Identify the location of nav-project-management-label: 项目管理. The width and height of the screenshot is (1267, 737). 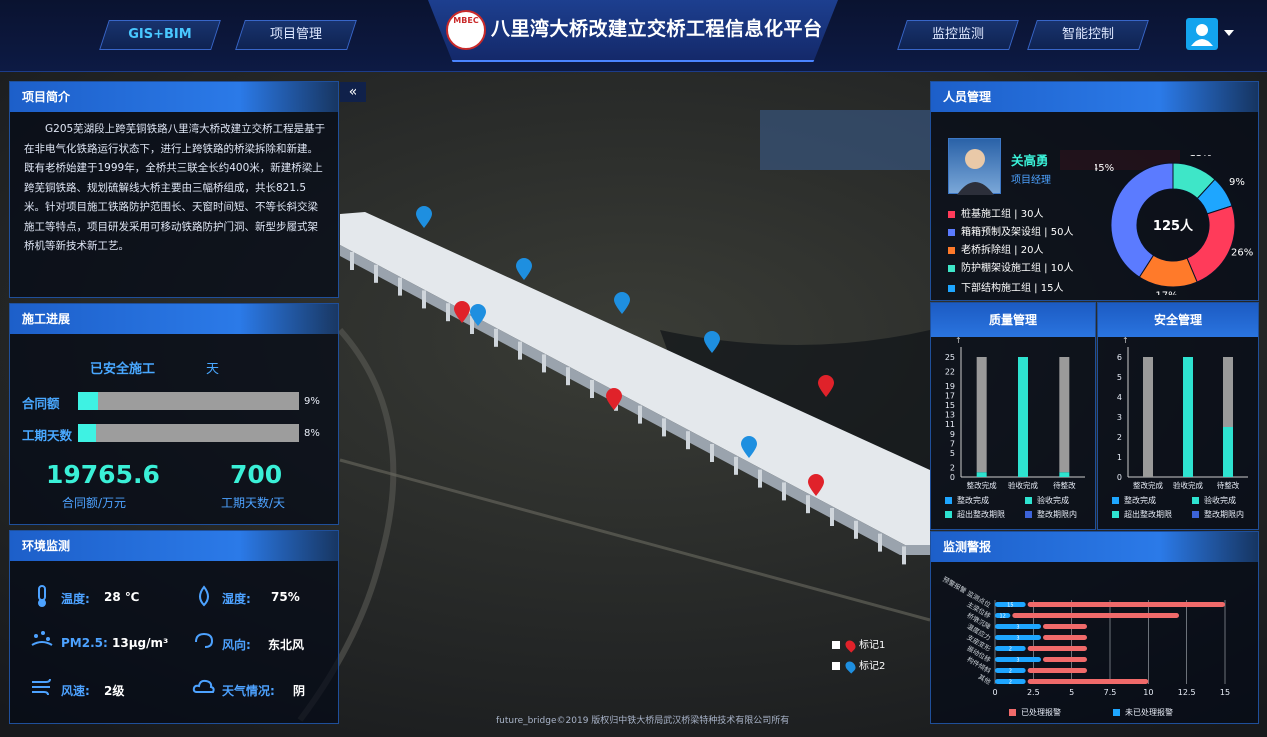
(295, 34).